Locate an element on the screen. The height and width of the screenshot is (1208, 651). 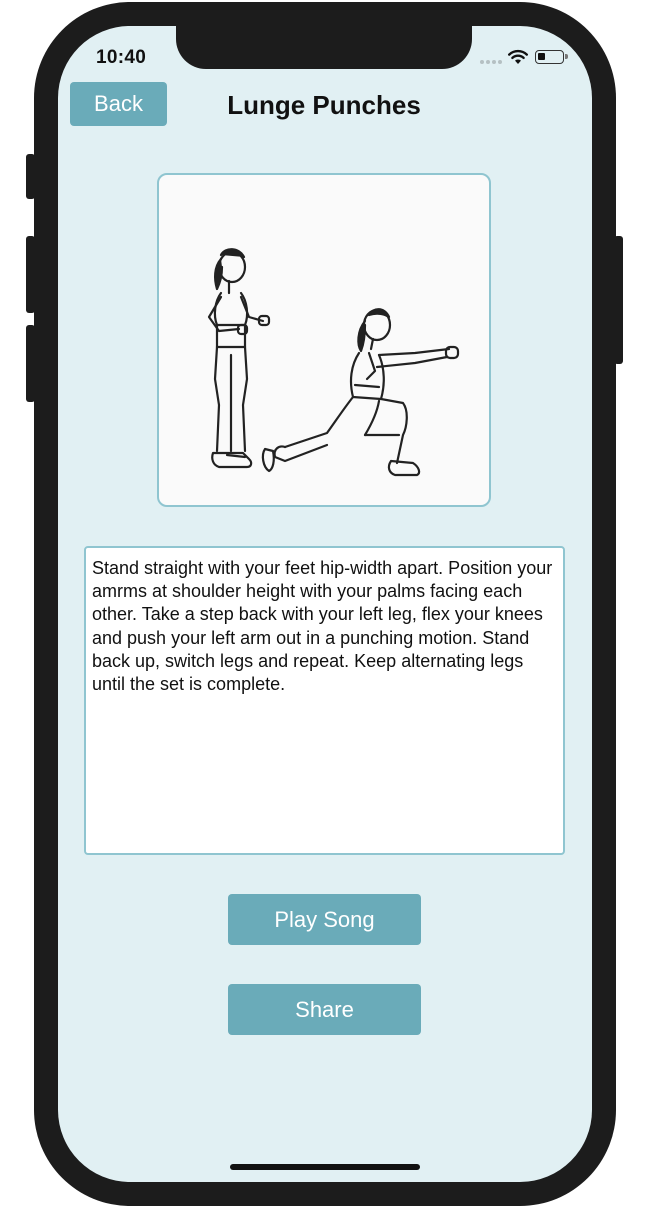
battery-icon is located at coordinates (551, 57).